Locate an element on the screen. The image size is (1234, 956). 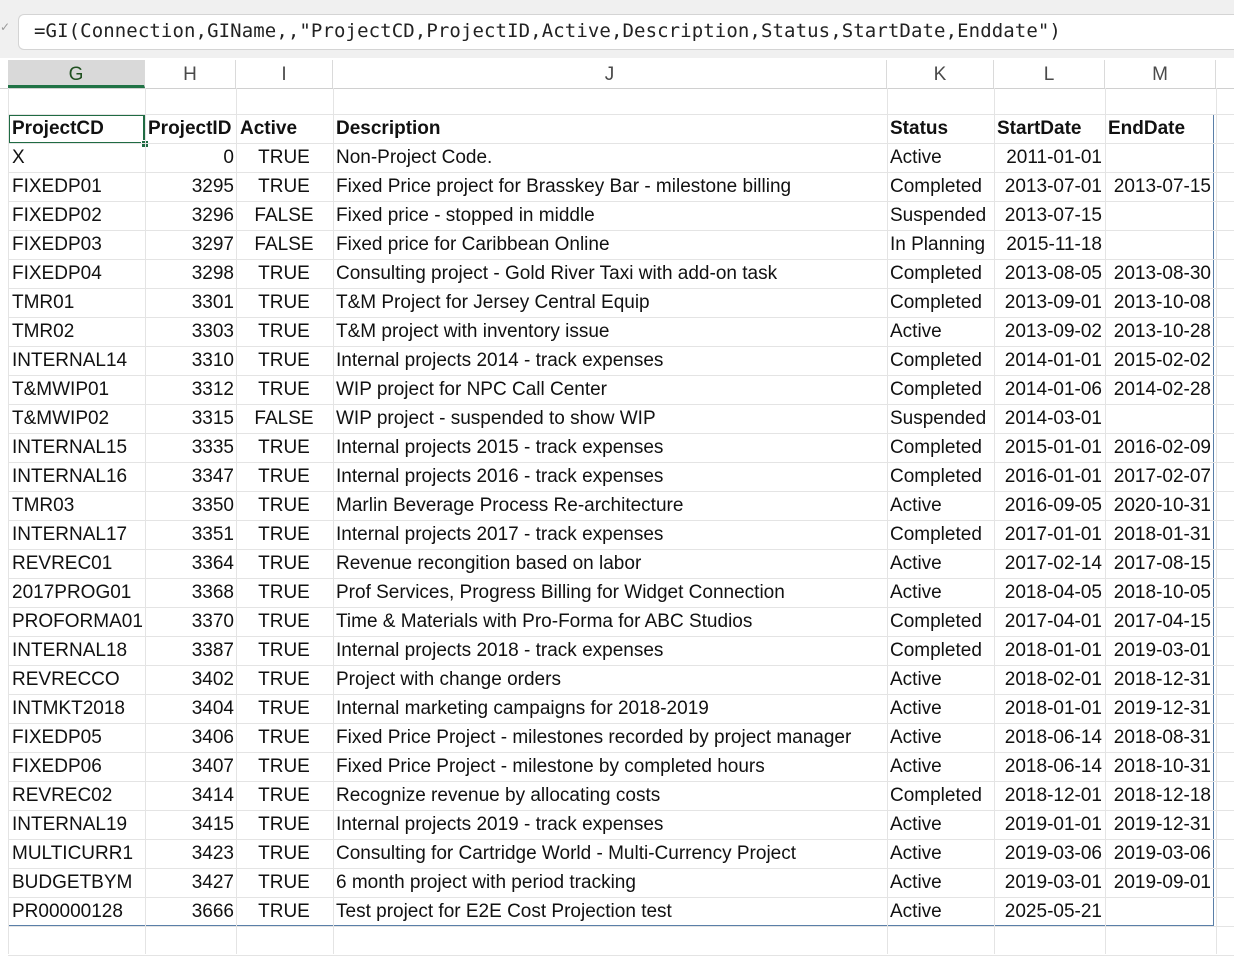
cell-projectid: 3351 is located at coordinates (189, 534).